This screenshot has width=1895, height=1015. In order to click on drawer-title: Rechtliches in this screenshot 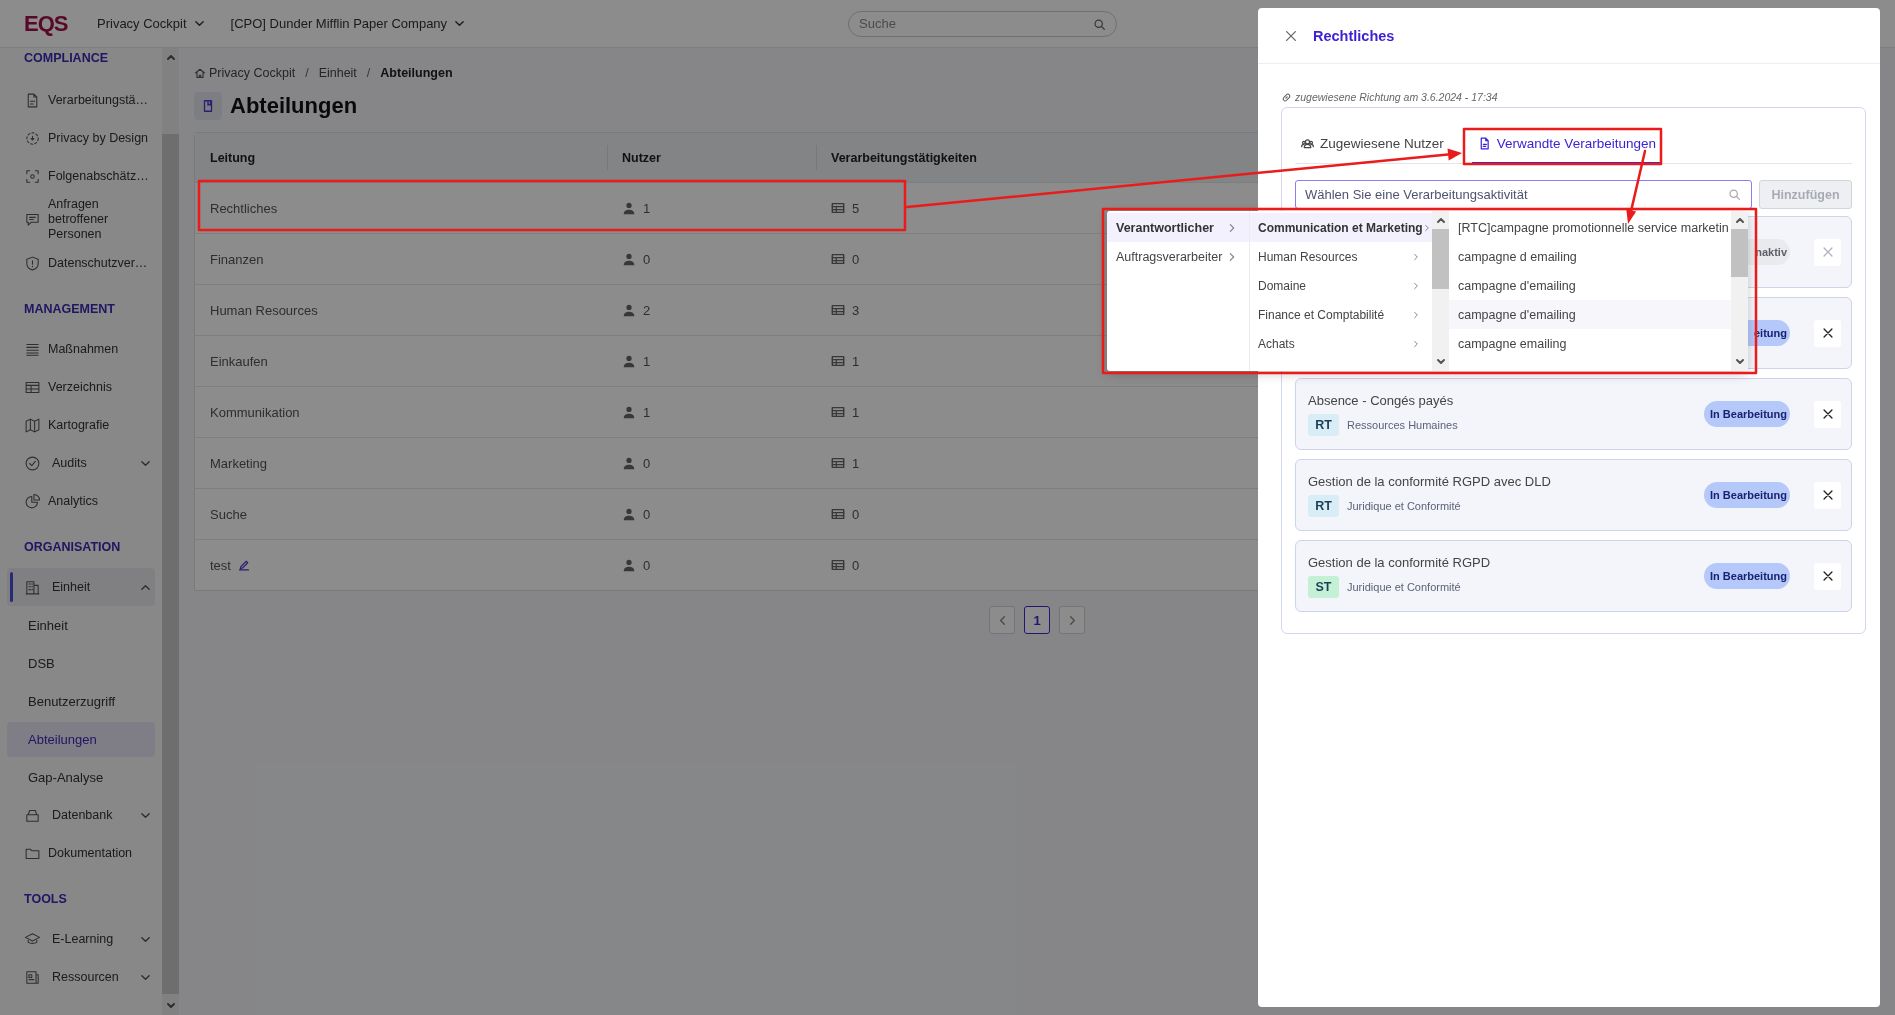, I will do `click(1354, 35)`.